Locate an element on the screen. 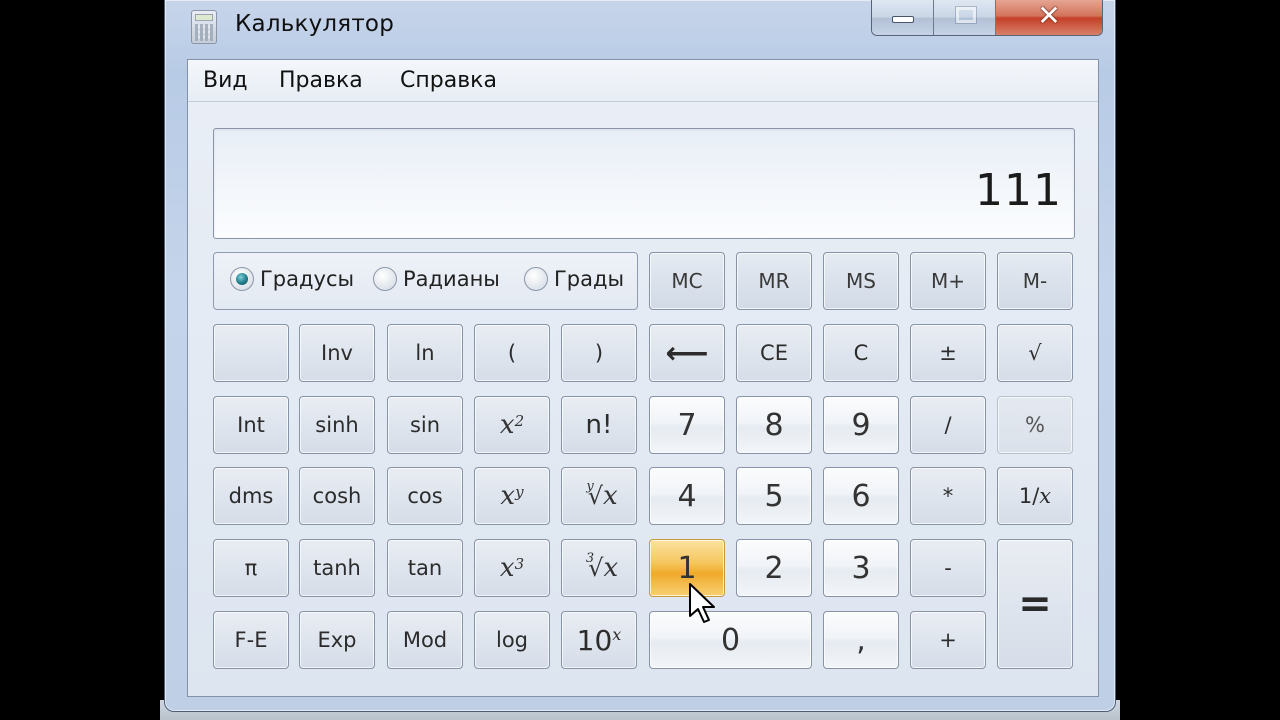 This screenshot has height=720, width=1280. ln-button: ln is located at coordinates (425, 353).